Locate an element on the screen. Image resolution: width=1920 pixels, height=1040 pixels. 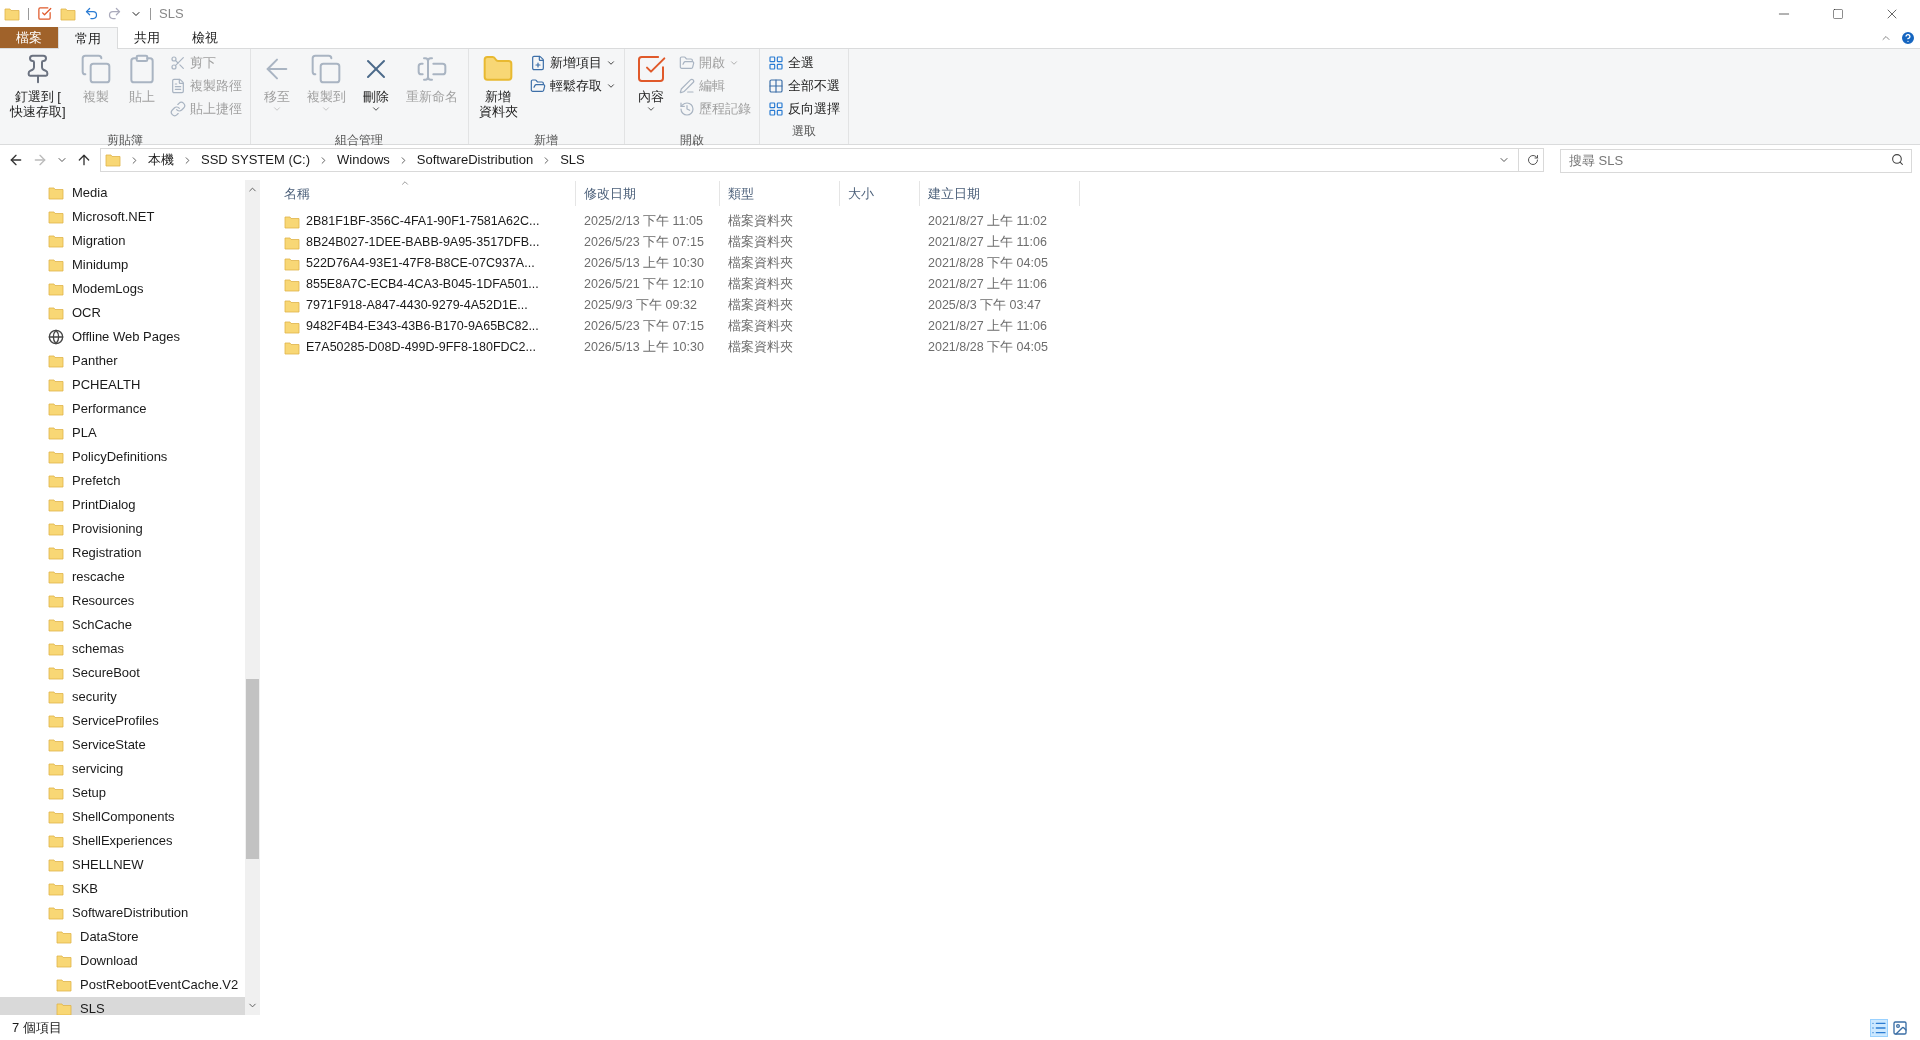
tree-item: rescache is located at coordinates (122, 577).